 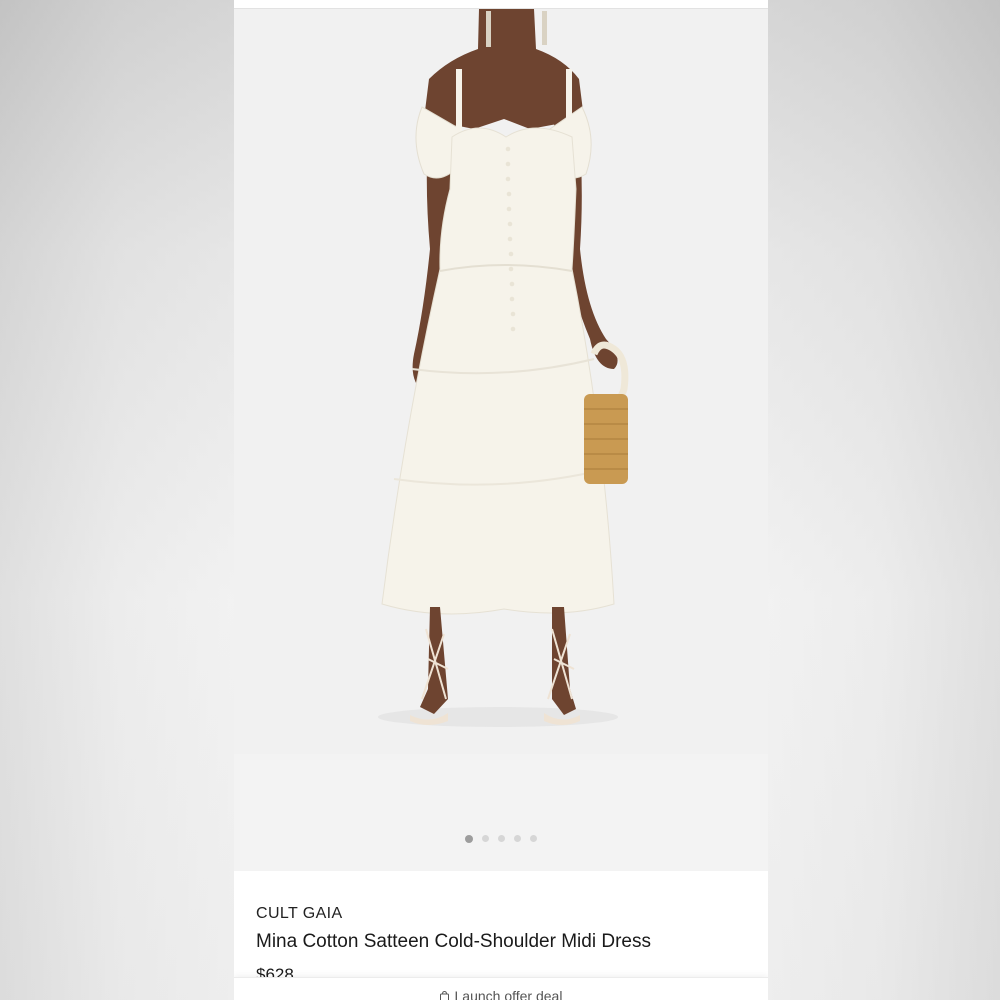 I want to click on bottom-action-bar: Launch offer deal, so click(x=501, y=988).